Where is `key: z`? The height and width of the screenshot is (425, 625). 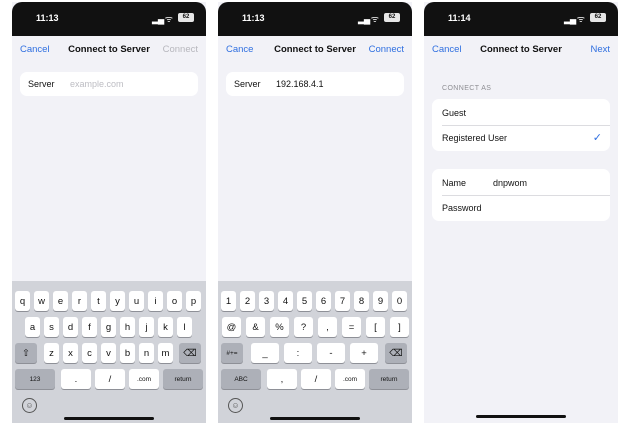 key: z is located at coordinates (51, 353).